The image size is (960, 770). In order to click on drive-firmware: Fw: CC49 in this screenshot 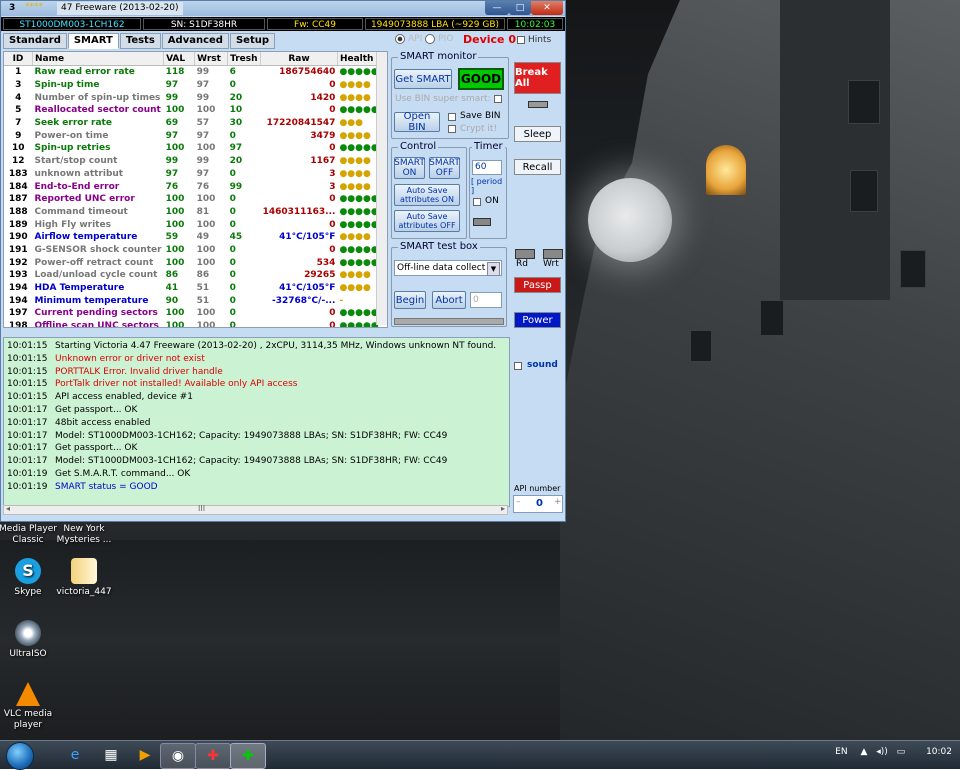, I will do `click(315, 24)`.